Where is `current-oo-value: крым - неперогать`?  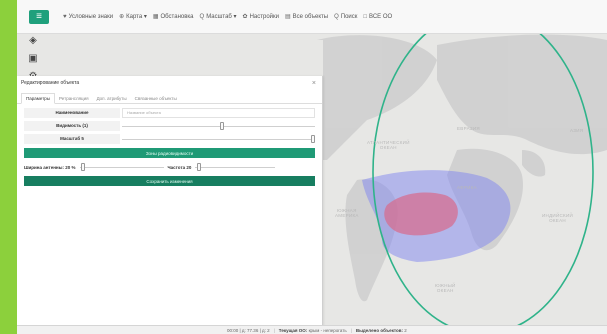 current-oo-value: крым - неперогать is located at coordinates (327, 330).